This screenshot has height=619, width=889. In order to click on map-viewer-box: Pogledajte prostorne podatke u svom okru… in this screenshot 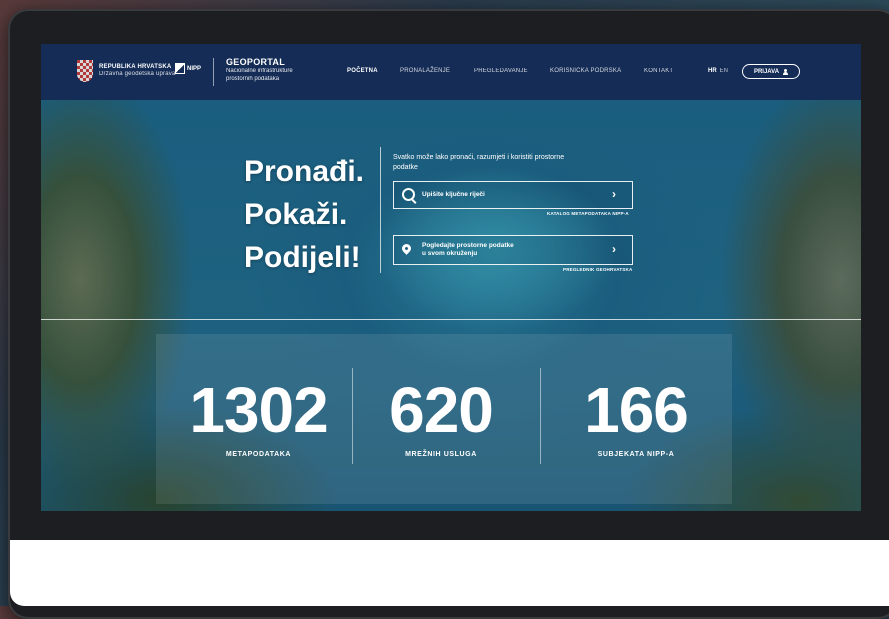, I will do `click(513, 250)`.